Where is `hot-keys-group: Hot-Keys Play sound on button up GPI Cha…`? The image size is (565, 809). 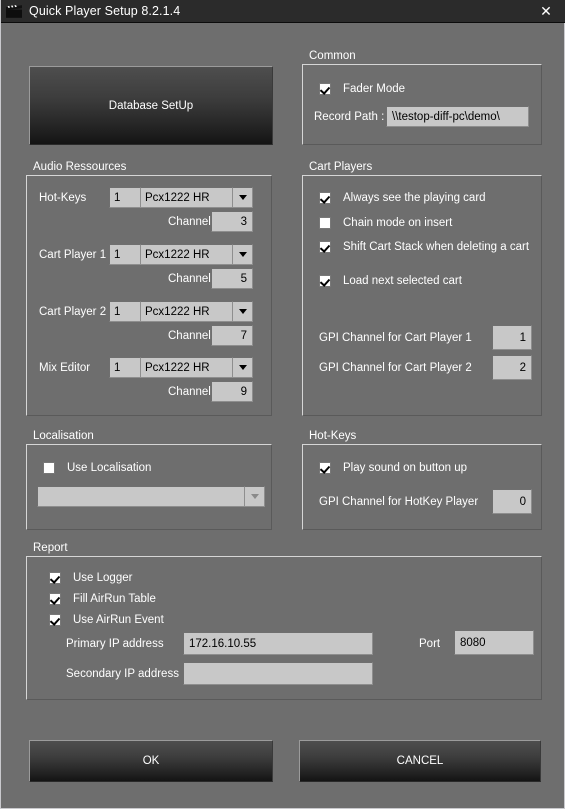
hot-keys-group: Hot-Keys Play sound on button up GPI Cha… is located at coordinates (422, 480).